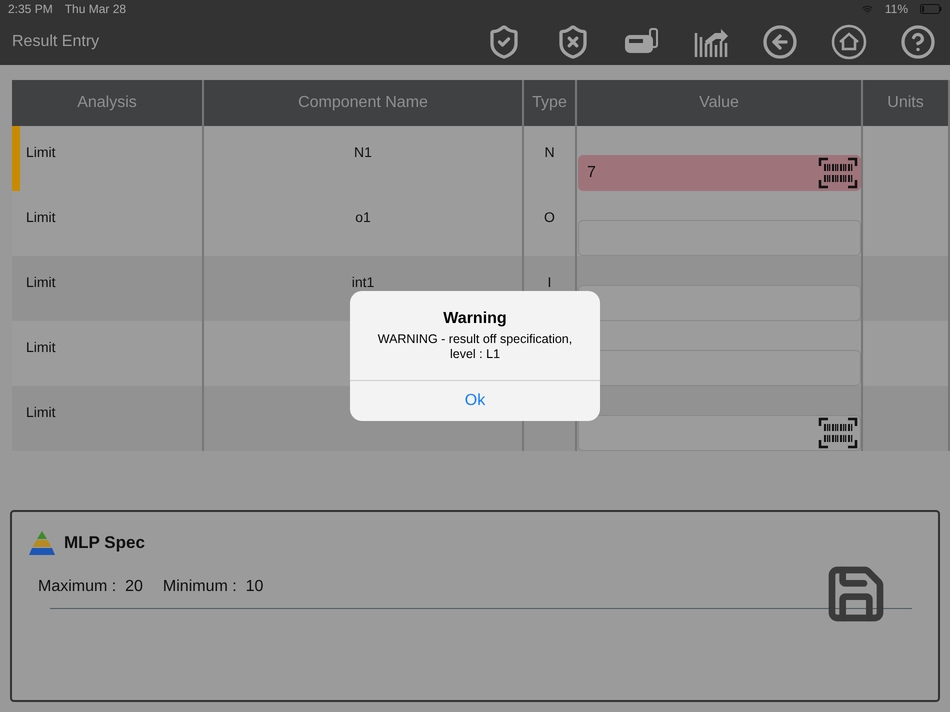 Image resolution: width=950 pixels, height=712 pixels. What do you see at coordinates (104, 543) in the screenshot?
I see `panel-title: MLP Spec` at bounding box center [104, 543].